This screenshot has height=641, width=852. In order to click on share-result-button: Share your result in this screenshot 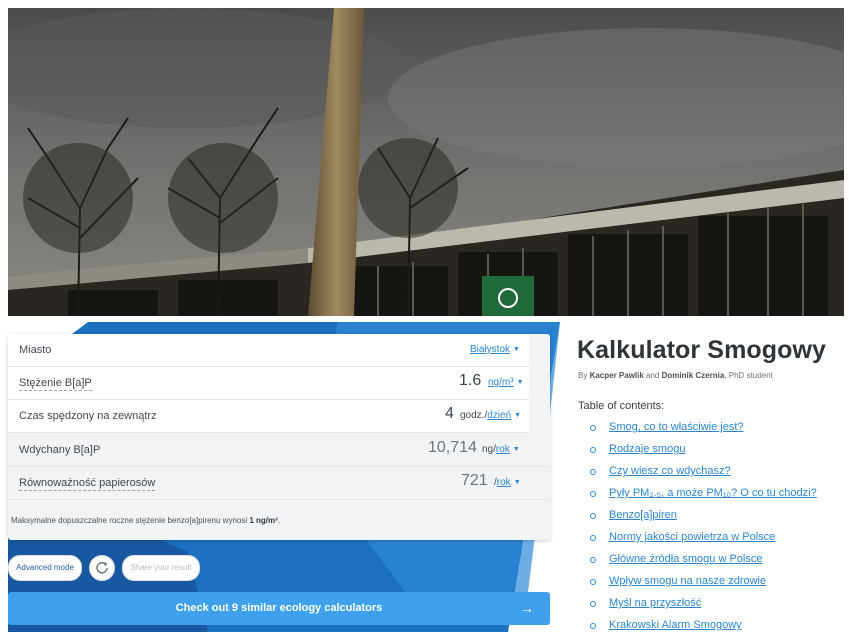, I will do `click(161, 568)`.